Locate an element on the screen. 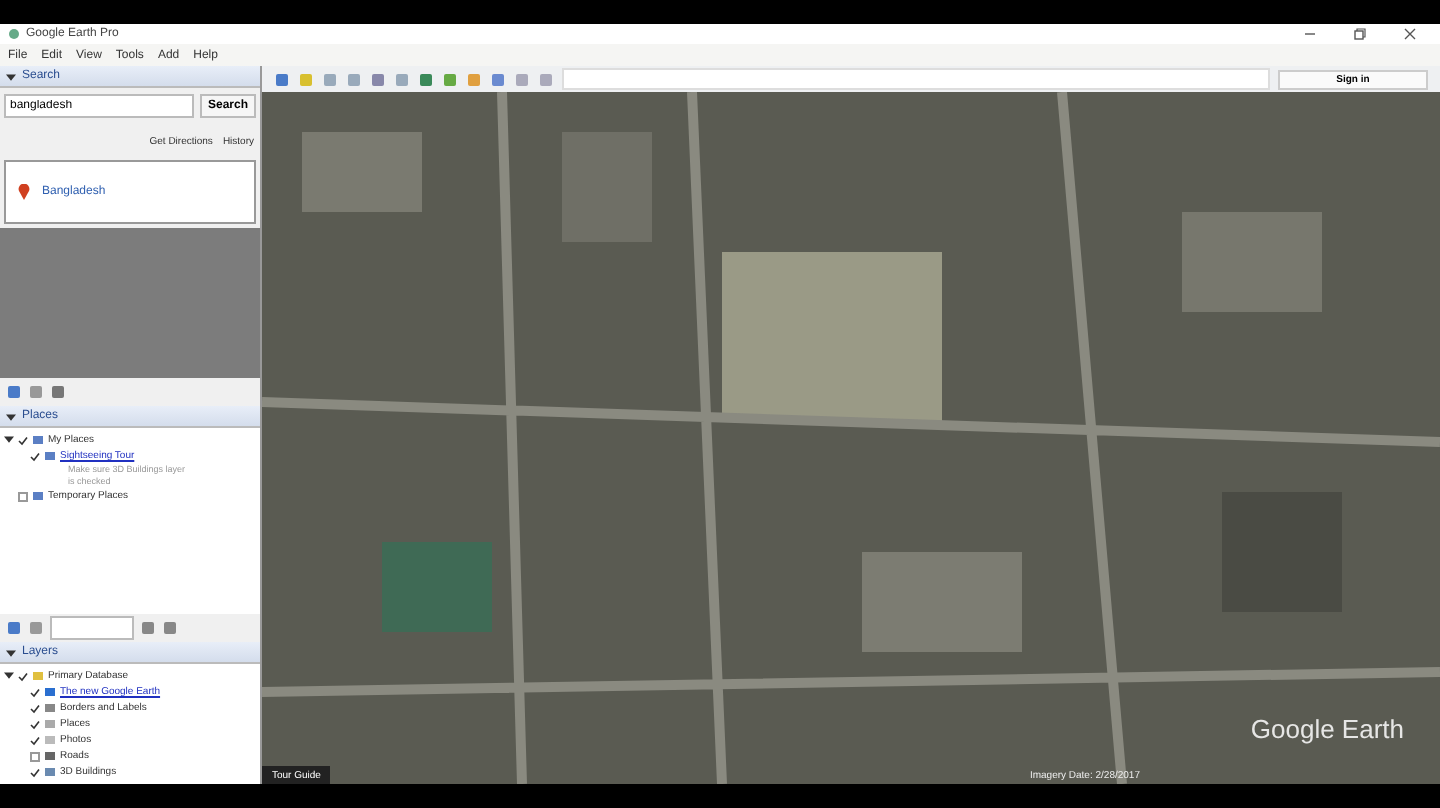  app-logo-icon is located at coordinates (14, 34).